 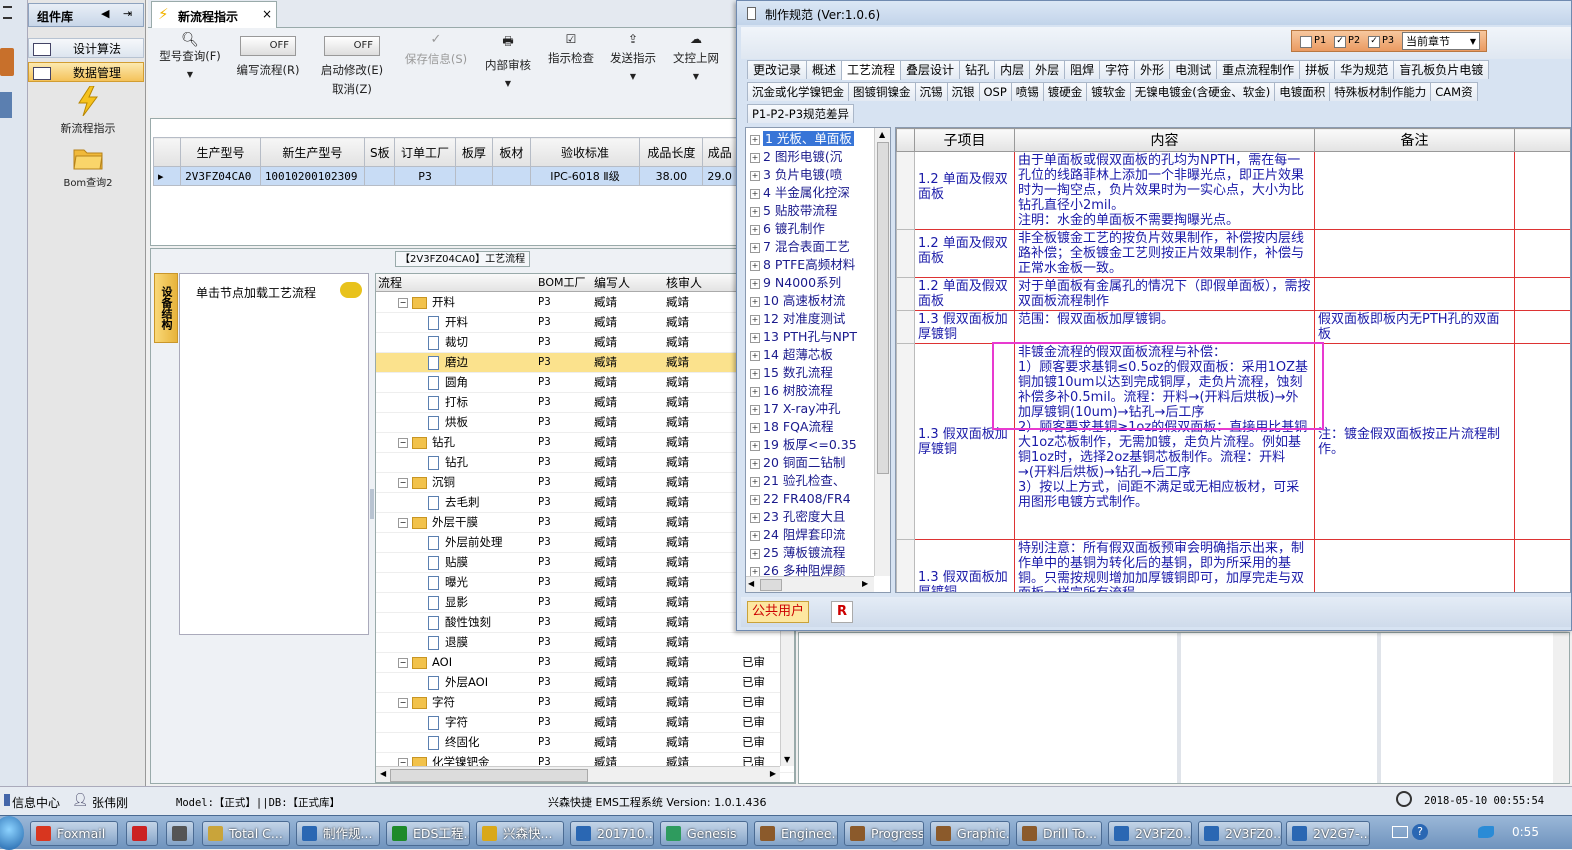 What do you see at coordinates (268, 46) in the screenshot?
I see `write-flow-switch: OFF` at bounding box center [268, 46].